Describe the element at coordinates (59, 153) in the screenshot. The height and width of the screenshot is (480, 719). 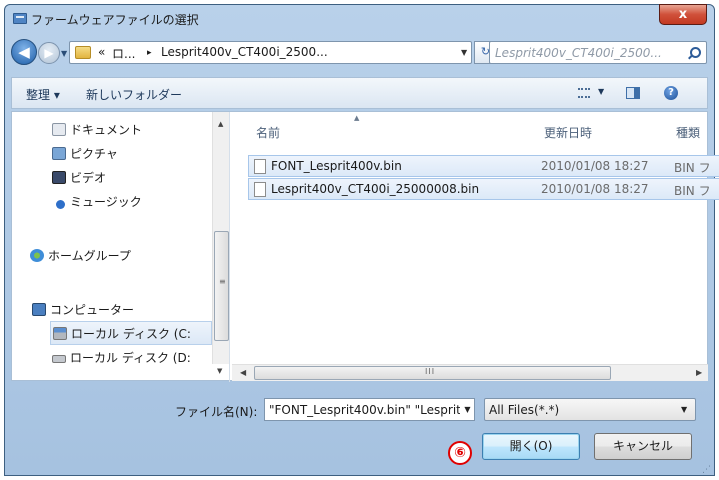
I see `pictures-icon` at that location.